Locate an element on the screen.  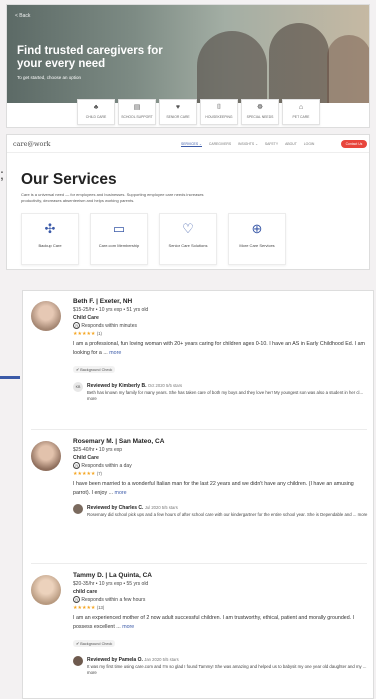
nav-login: LOGIN is located at coordinates (309, 144).